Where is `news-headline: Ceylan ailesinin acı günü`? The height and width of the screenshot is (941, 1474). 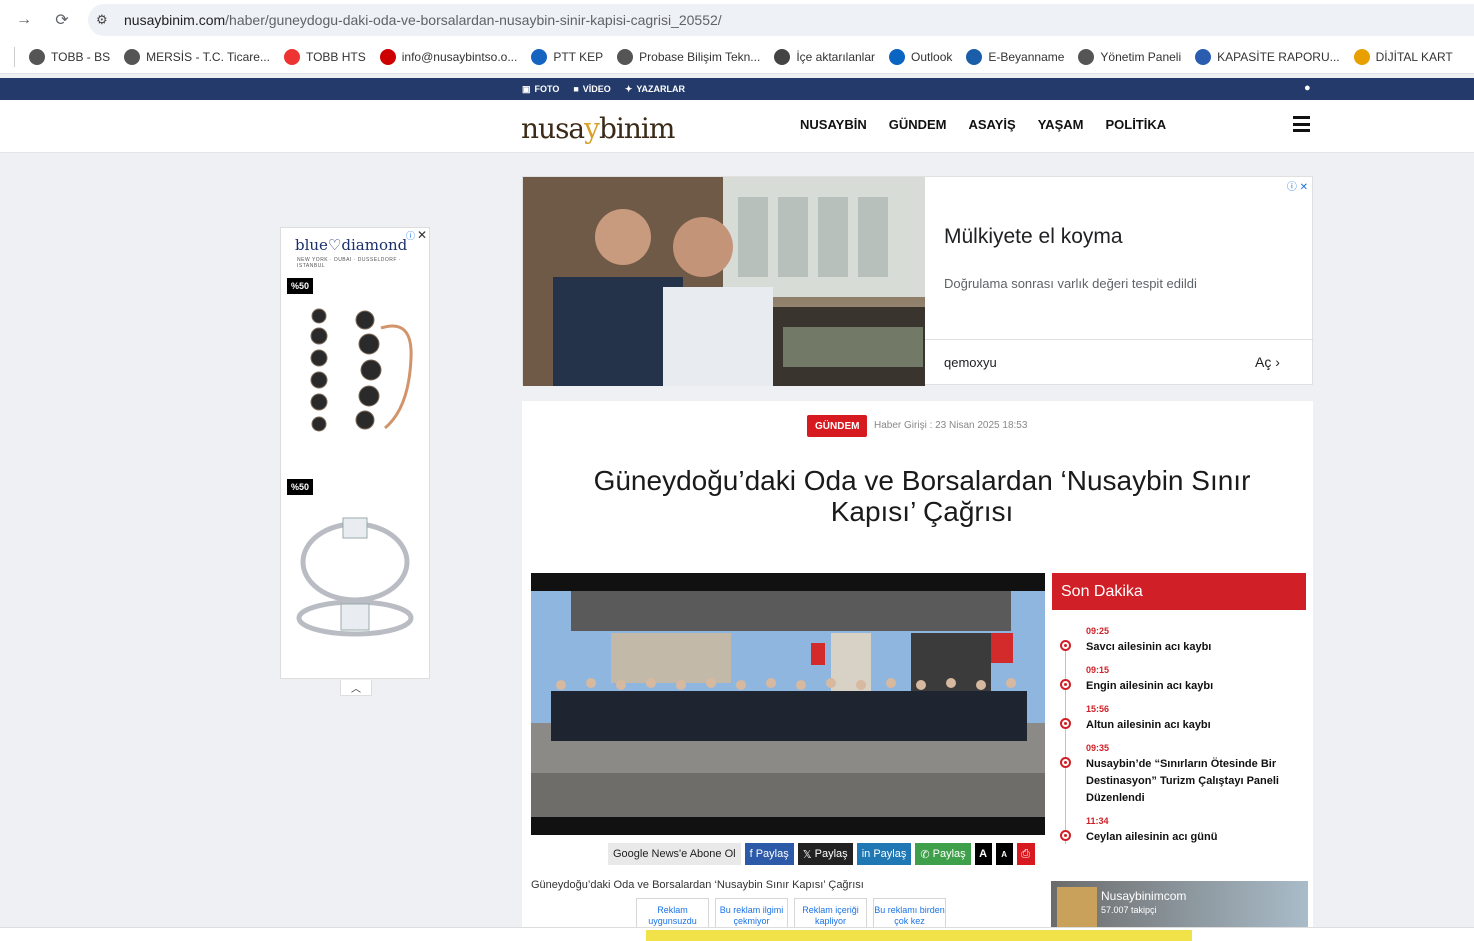 news-headline: Ceylan ailesinin acı günü is located at coordinates (1196, 837).